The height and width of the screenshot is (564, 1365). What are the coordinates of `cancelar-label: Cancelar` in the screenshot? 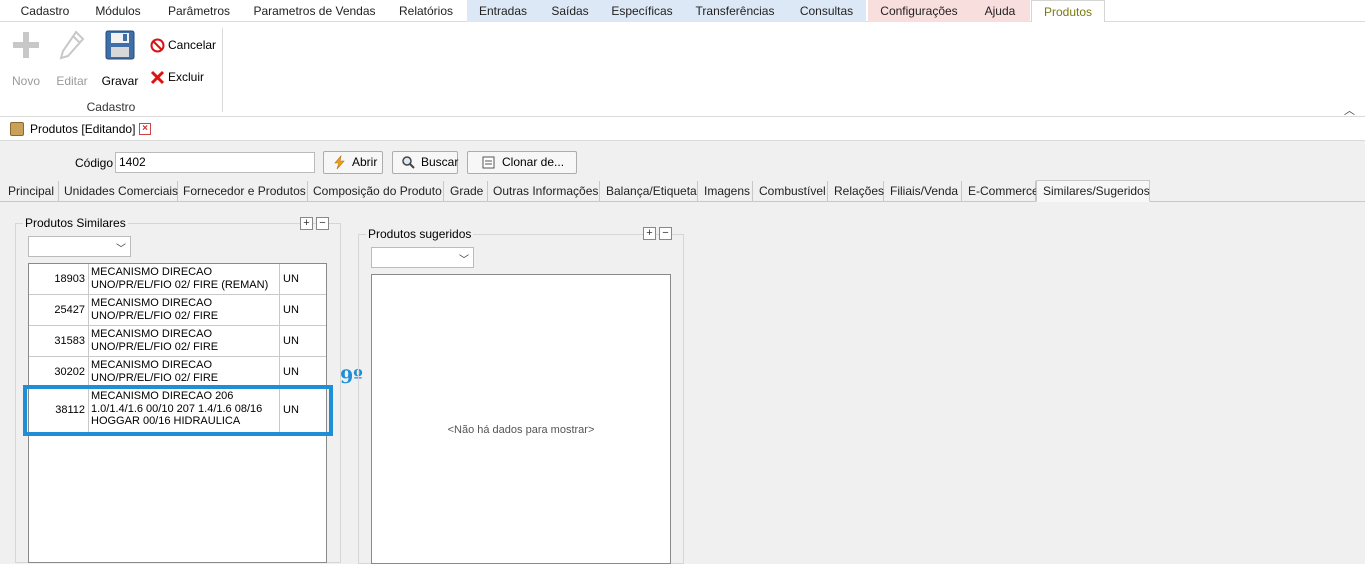 It's located at (192, 45).